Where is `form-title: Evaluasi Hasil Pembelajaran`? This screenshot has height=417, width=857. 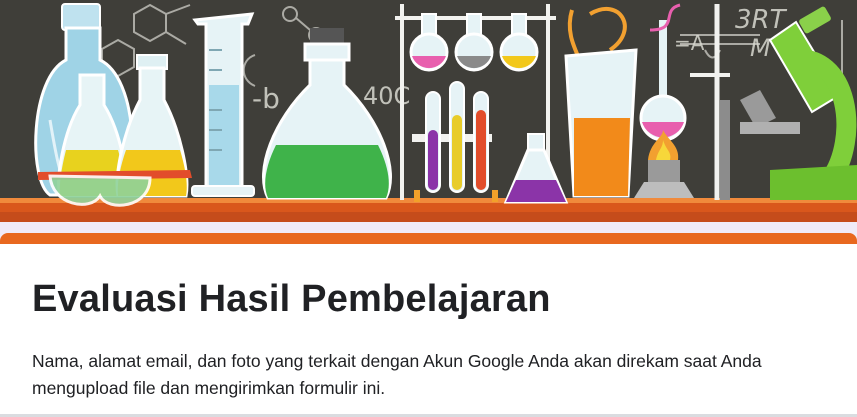
form-title: Evaluasi Hasil Pembelajaran is located at coordinates (291, 299).